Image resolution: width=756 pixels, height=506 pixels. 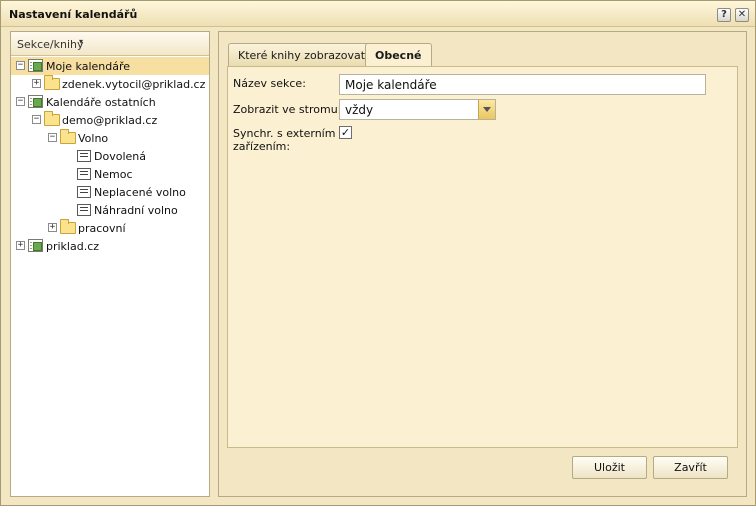 What do you see at coordinates (742, 15) in the screenshot?
I see `close-icon: ✕` at bounding box center [742, 15].